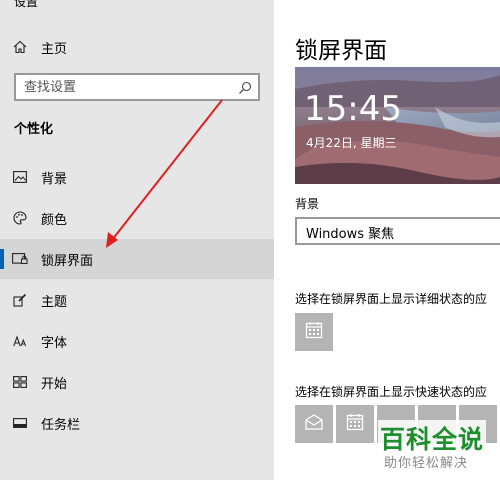 The image size is (500, 480). I want to click on lock-screen-preview: 15:45 4月22日, 星期三, so click(397, 125).